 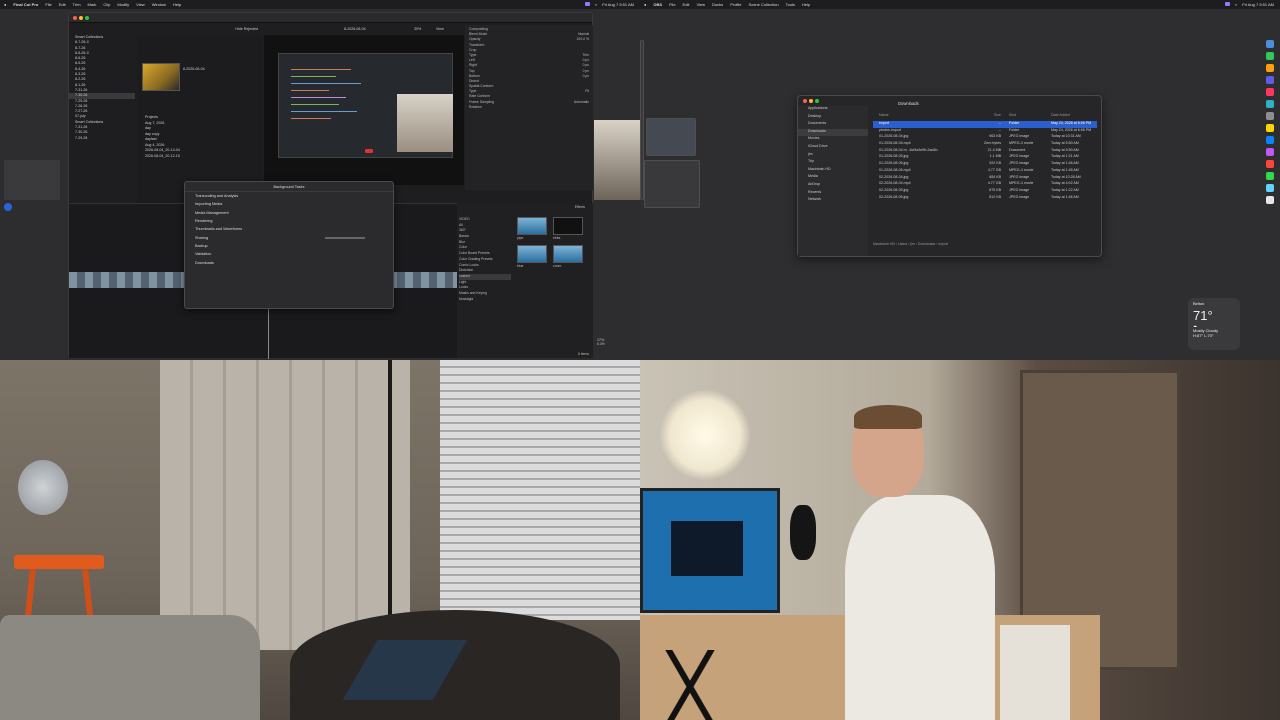 I want to click on music-app-icon, so click(x=1270, y=92).